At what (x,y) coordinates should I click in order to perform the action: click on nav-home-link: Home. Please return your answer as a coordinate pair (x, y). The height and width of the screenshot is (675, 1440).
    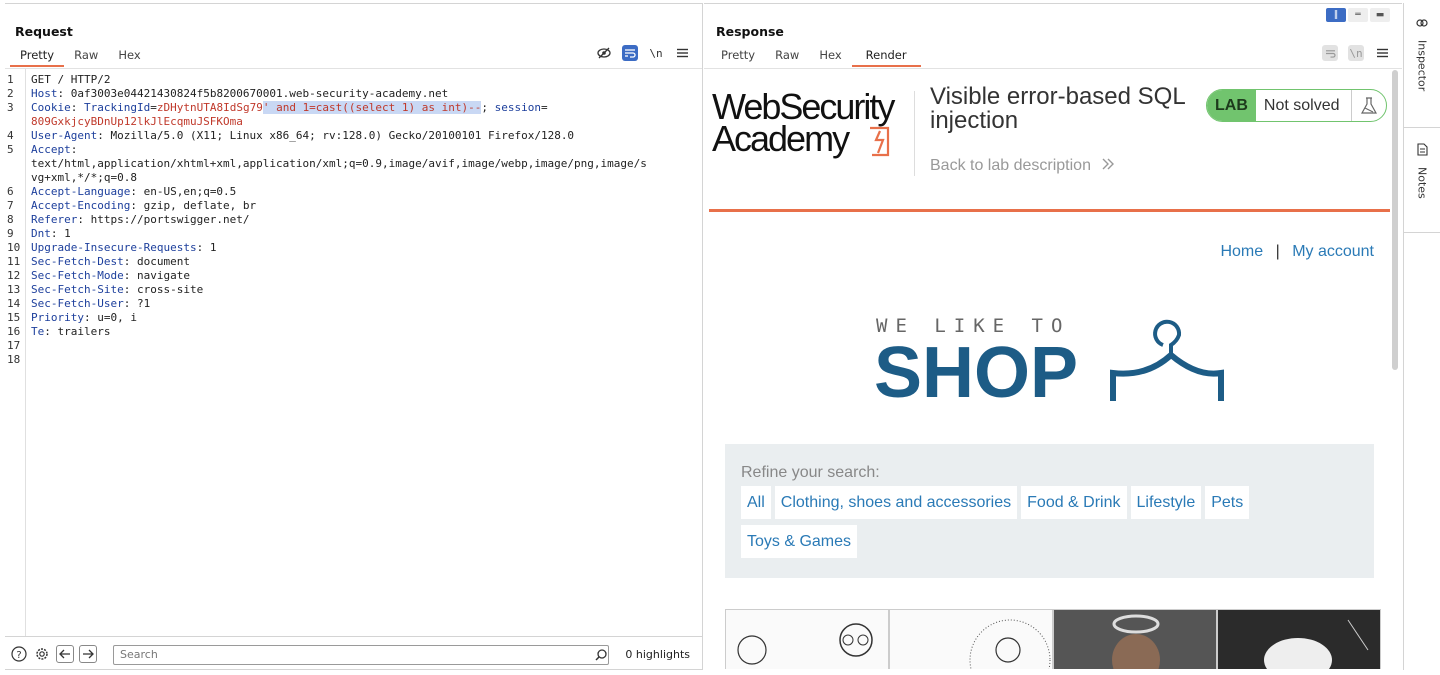
    Looking at the image, I should click on (1241, 251).